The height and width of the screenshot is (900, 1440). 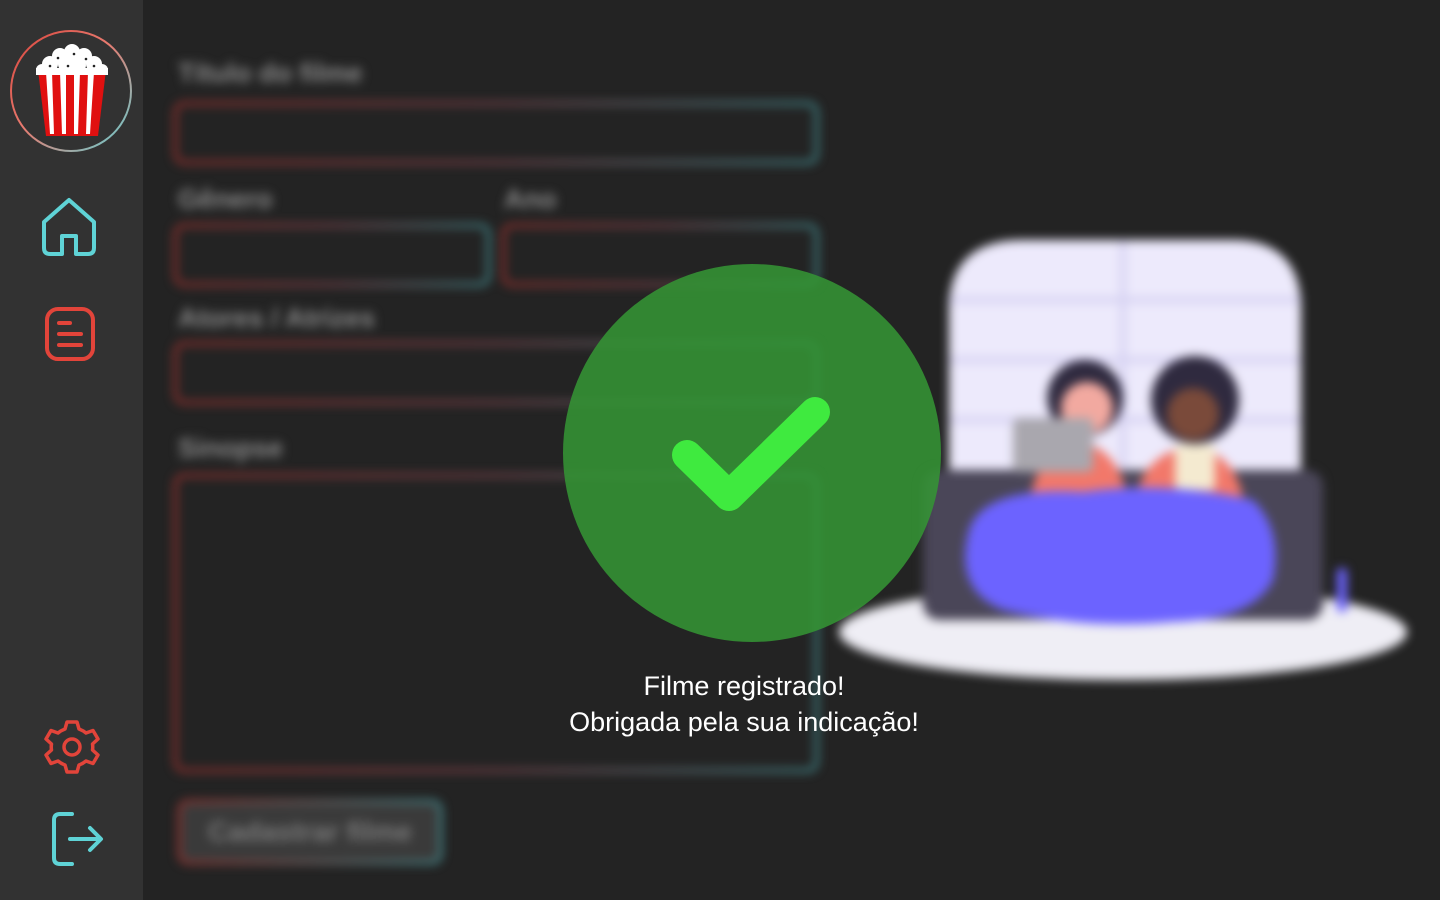 I want to click on checkmark-icon, so click(x=751, y=454).